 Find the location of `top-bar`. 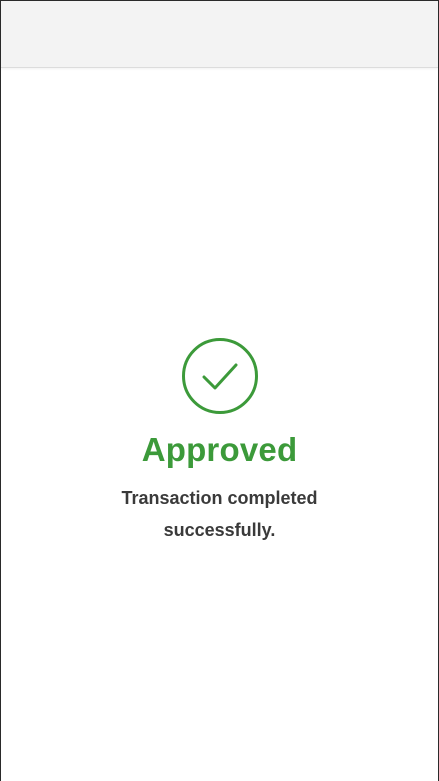

top-bar is located at coordinates (219, 34).